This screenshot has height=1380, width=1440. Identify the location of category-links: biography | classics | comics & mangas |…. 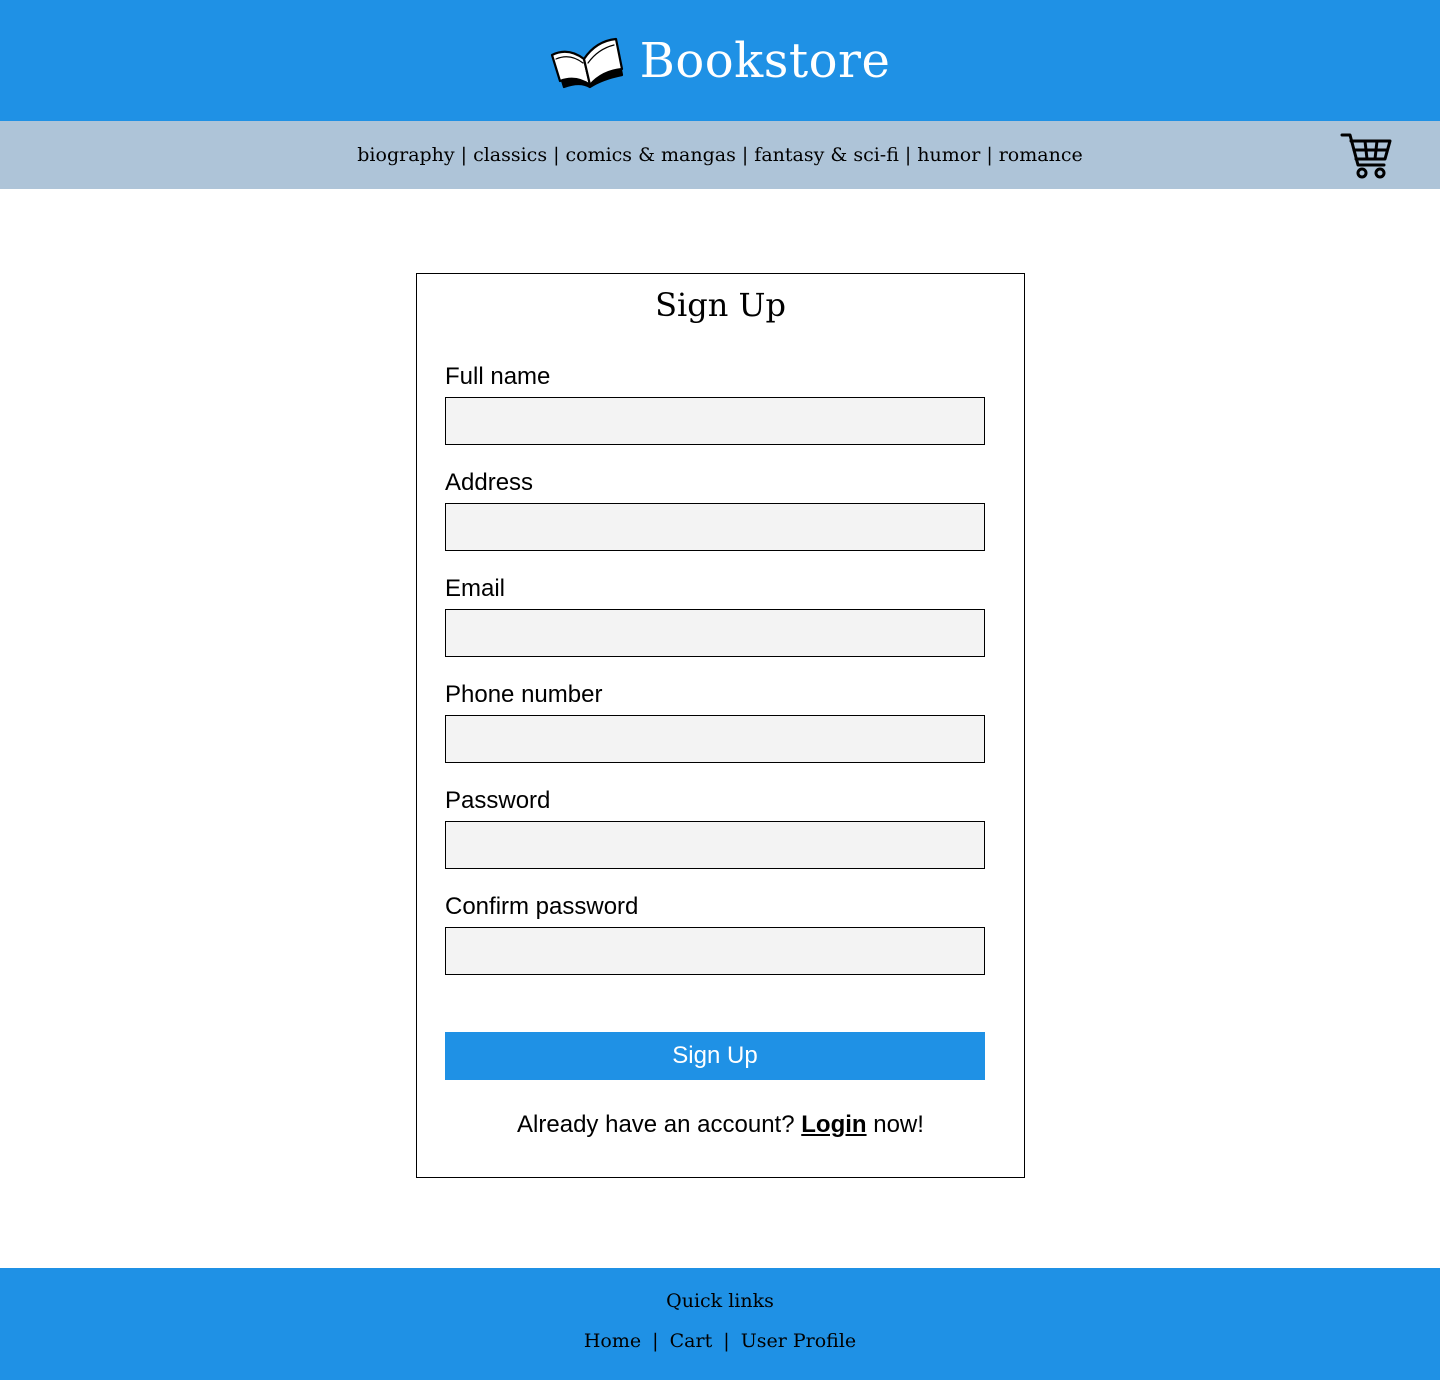
(720, 155).